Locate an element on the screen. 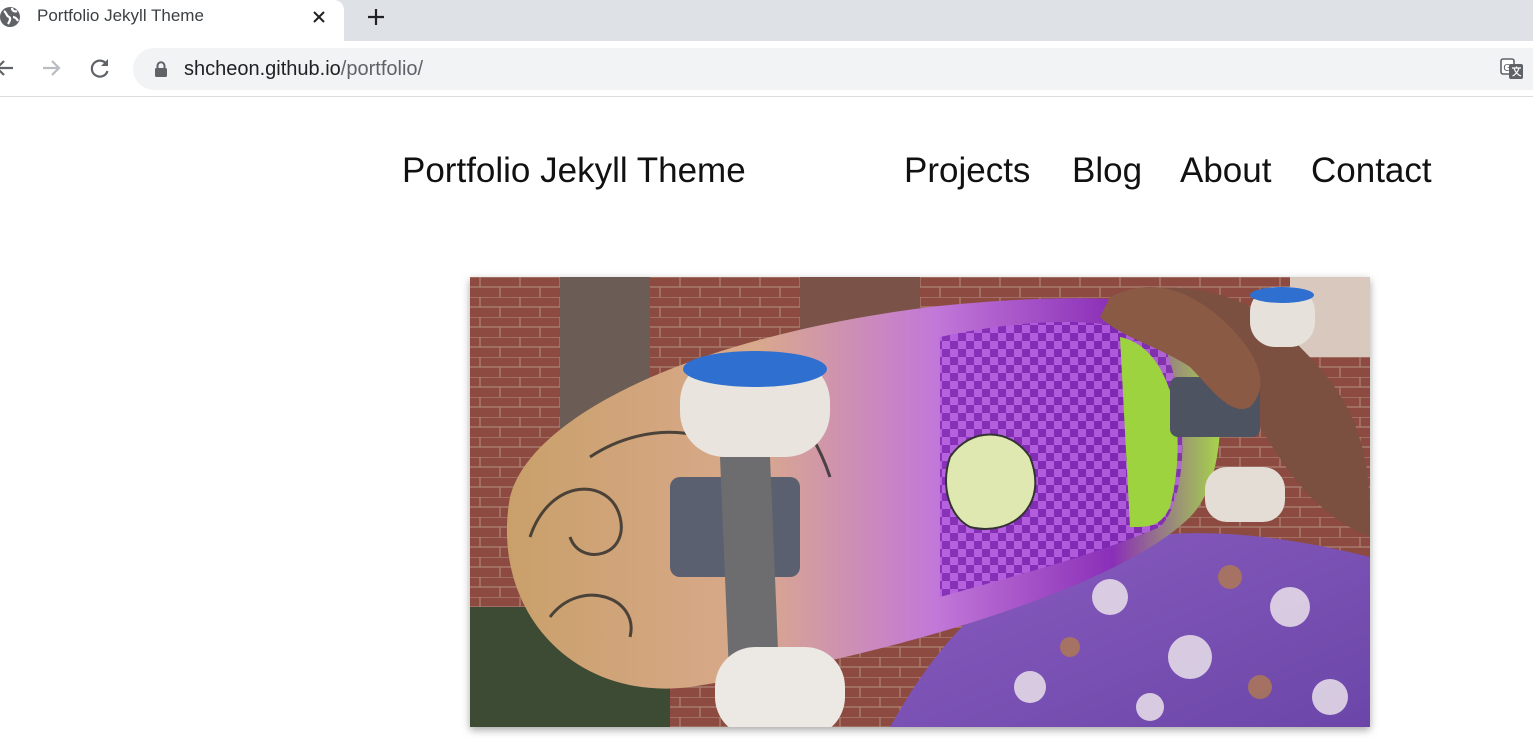 This screenshot has height=751, width=1533. plus-icon is located at coordinates (376, 17).